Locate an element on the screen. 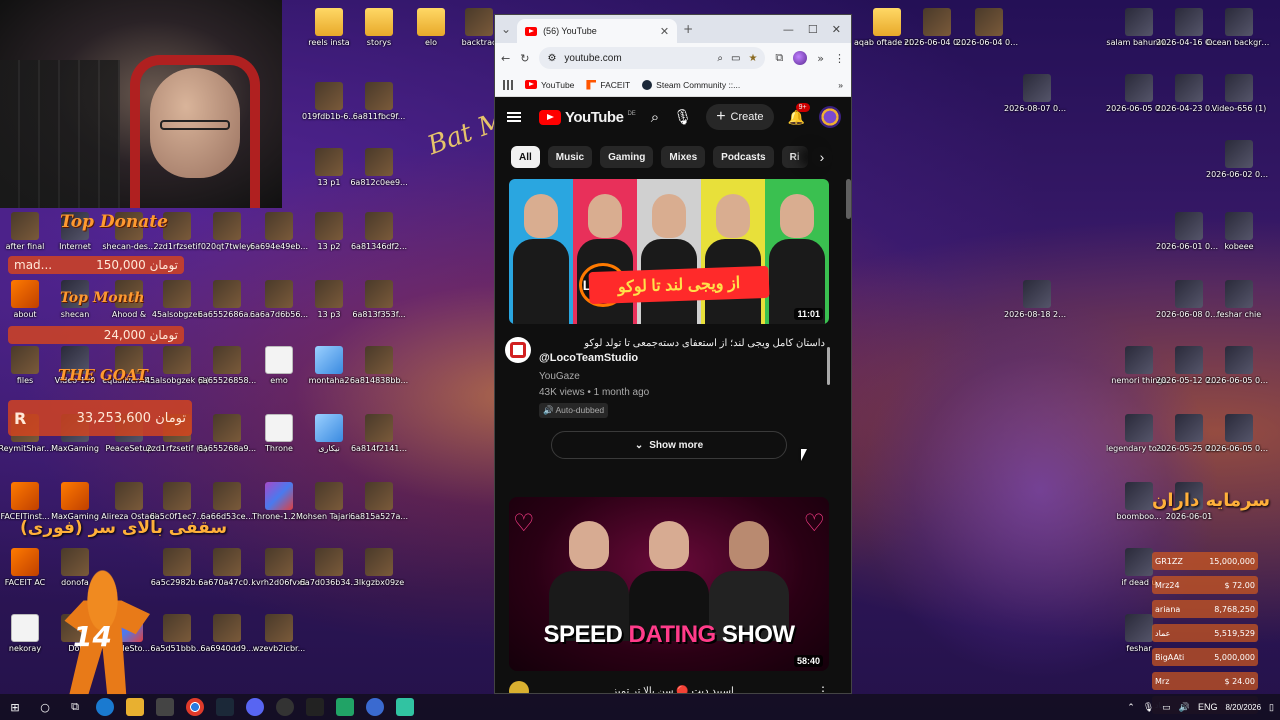 The height and width of the screenshot is (720, 1280). page-scrollbar is located at coordinates (848, 199).